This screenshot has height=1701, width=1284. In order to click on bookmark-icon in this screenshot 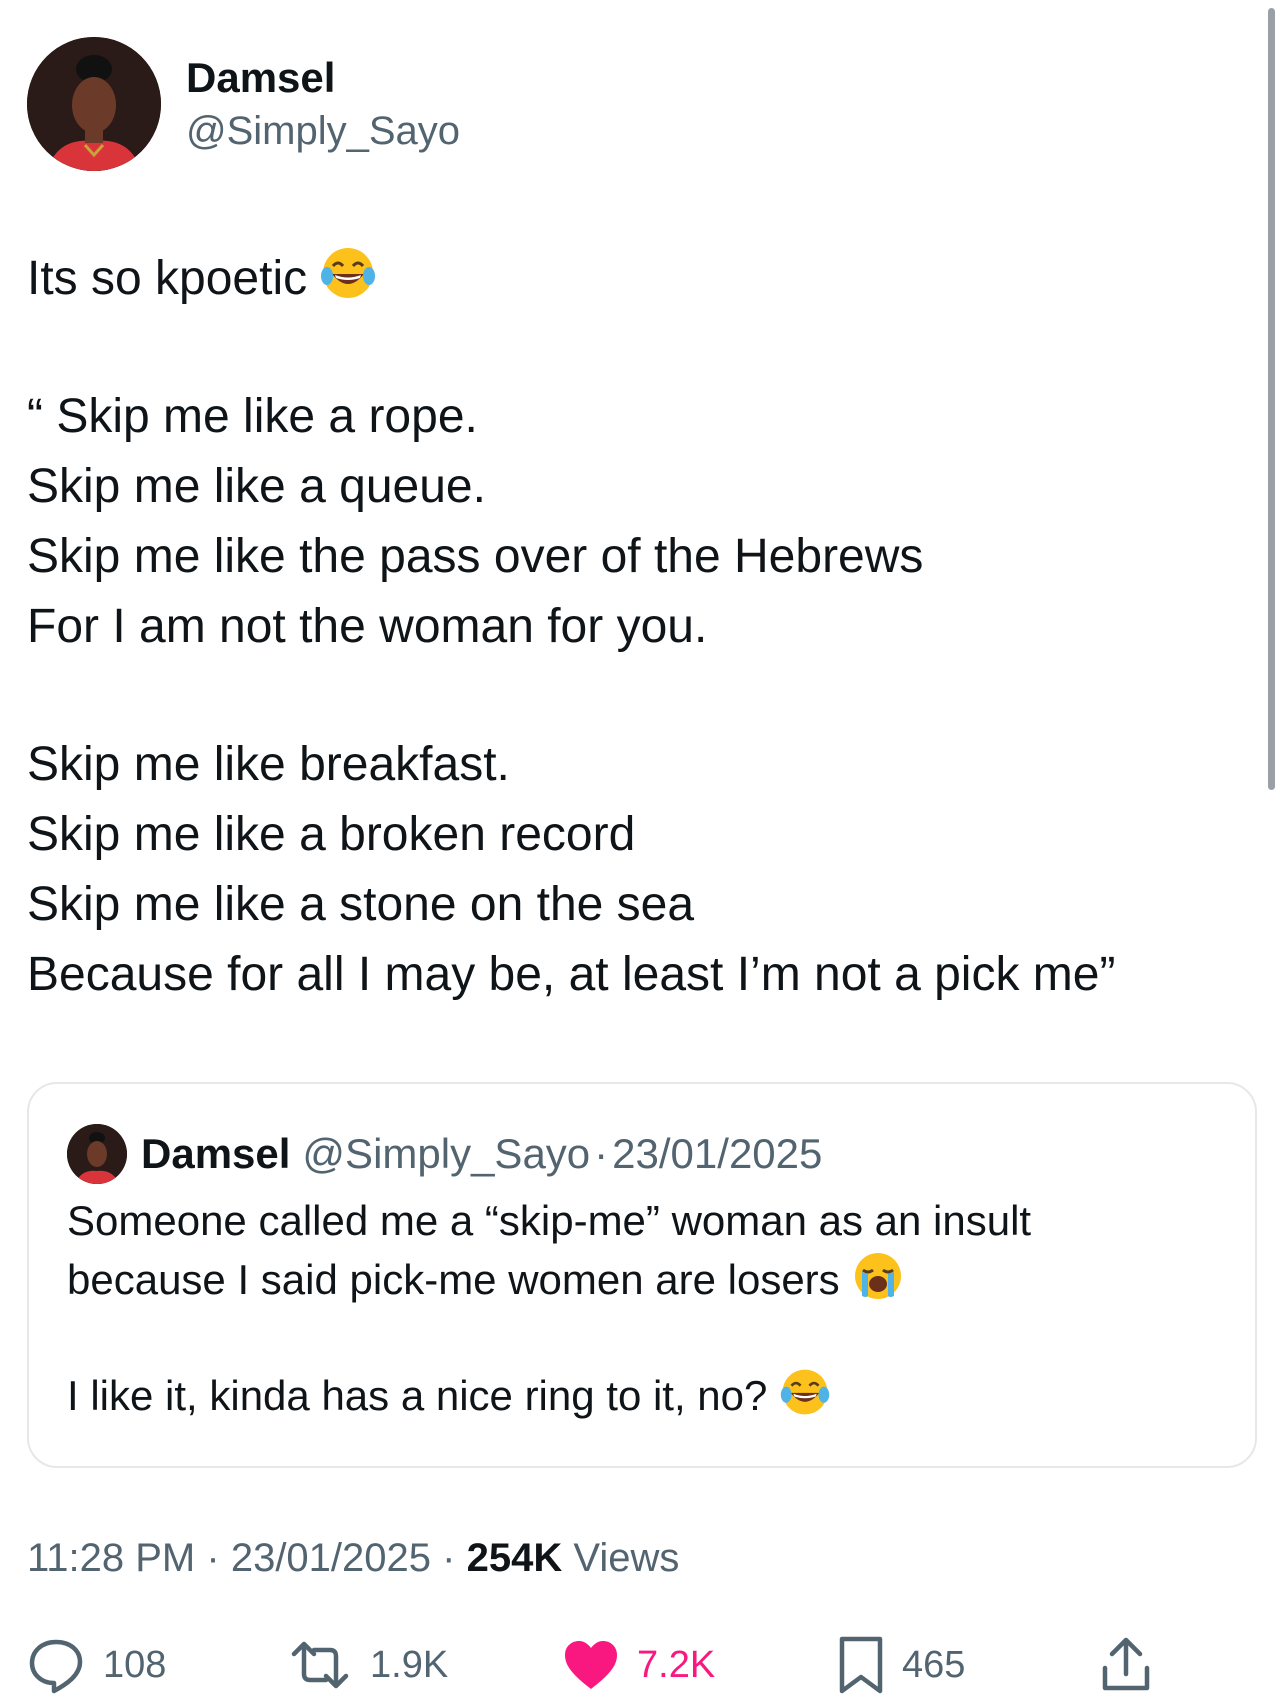, I will do `click(861, 1665)`.